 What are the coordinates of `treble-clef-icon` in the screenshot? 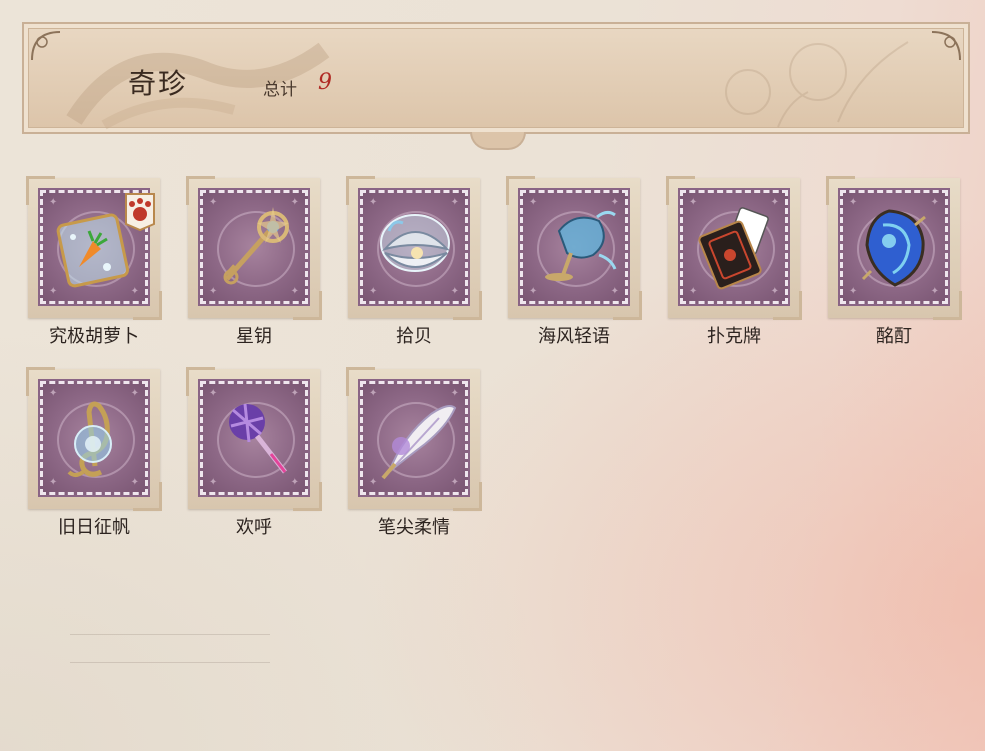 It's located at (89, 439).